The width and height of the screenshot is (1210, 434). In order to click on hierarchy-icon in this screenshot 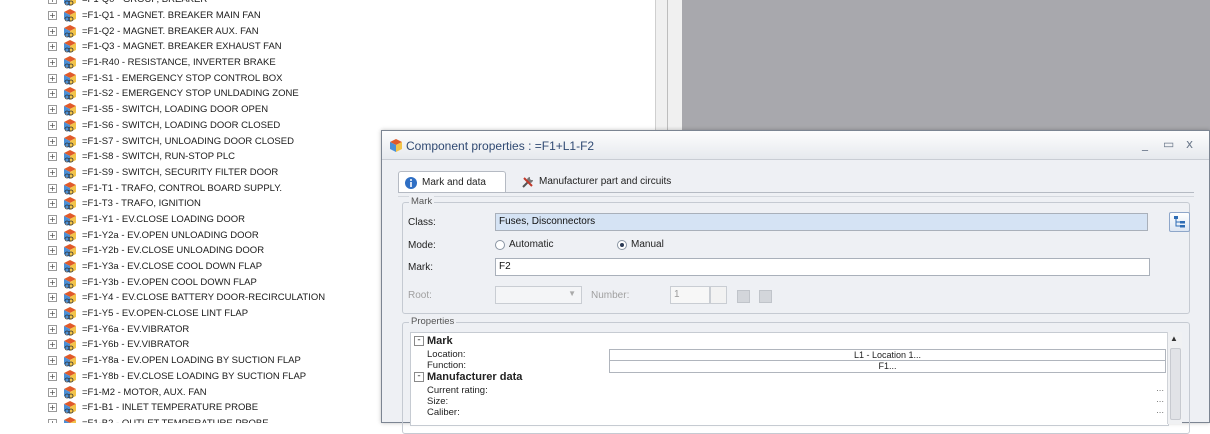, I will do `click(1179, 222)`.